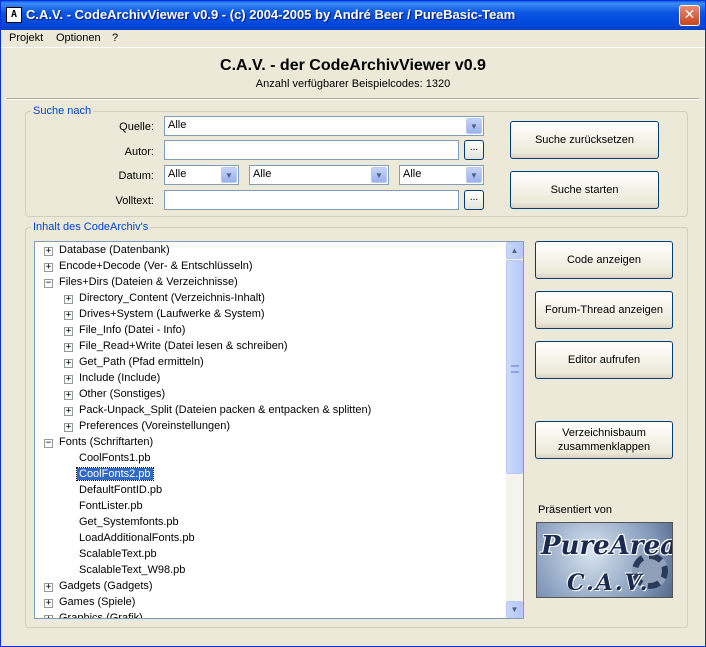 The image size is (706, 647). What do you see at coordinates (604, 360) in the screenshot?
I see `open-editor-button: Editor aufrufen` at bounding box center [604, 360].